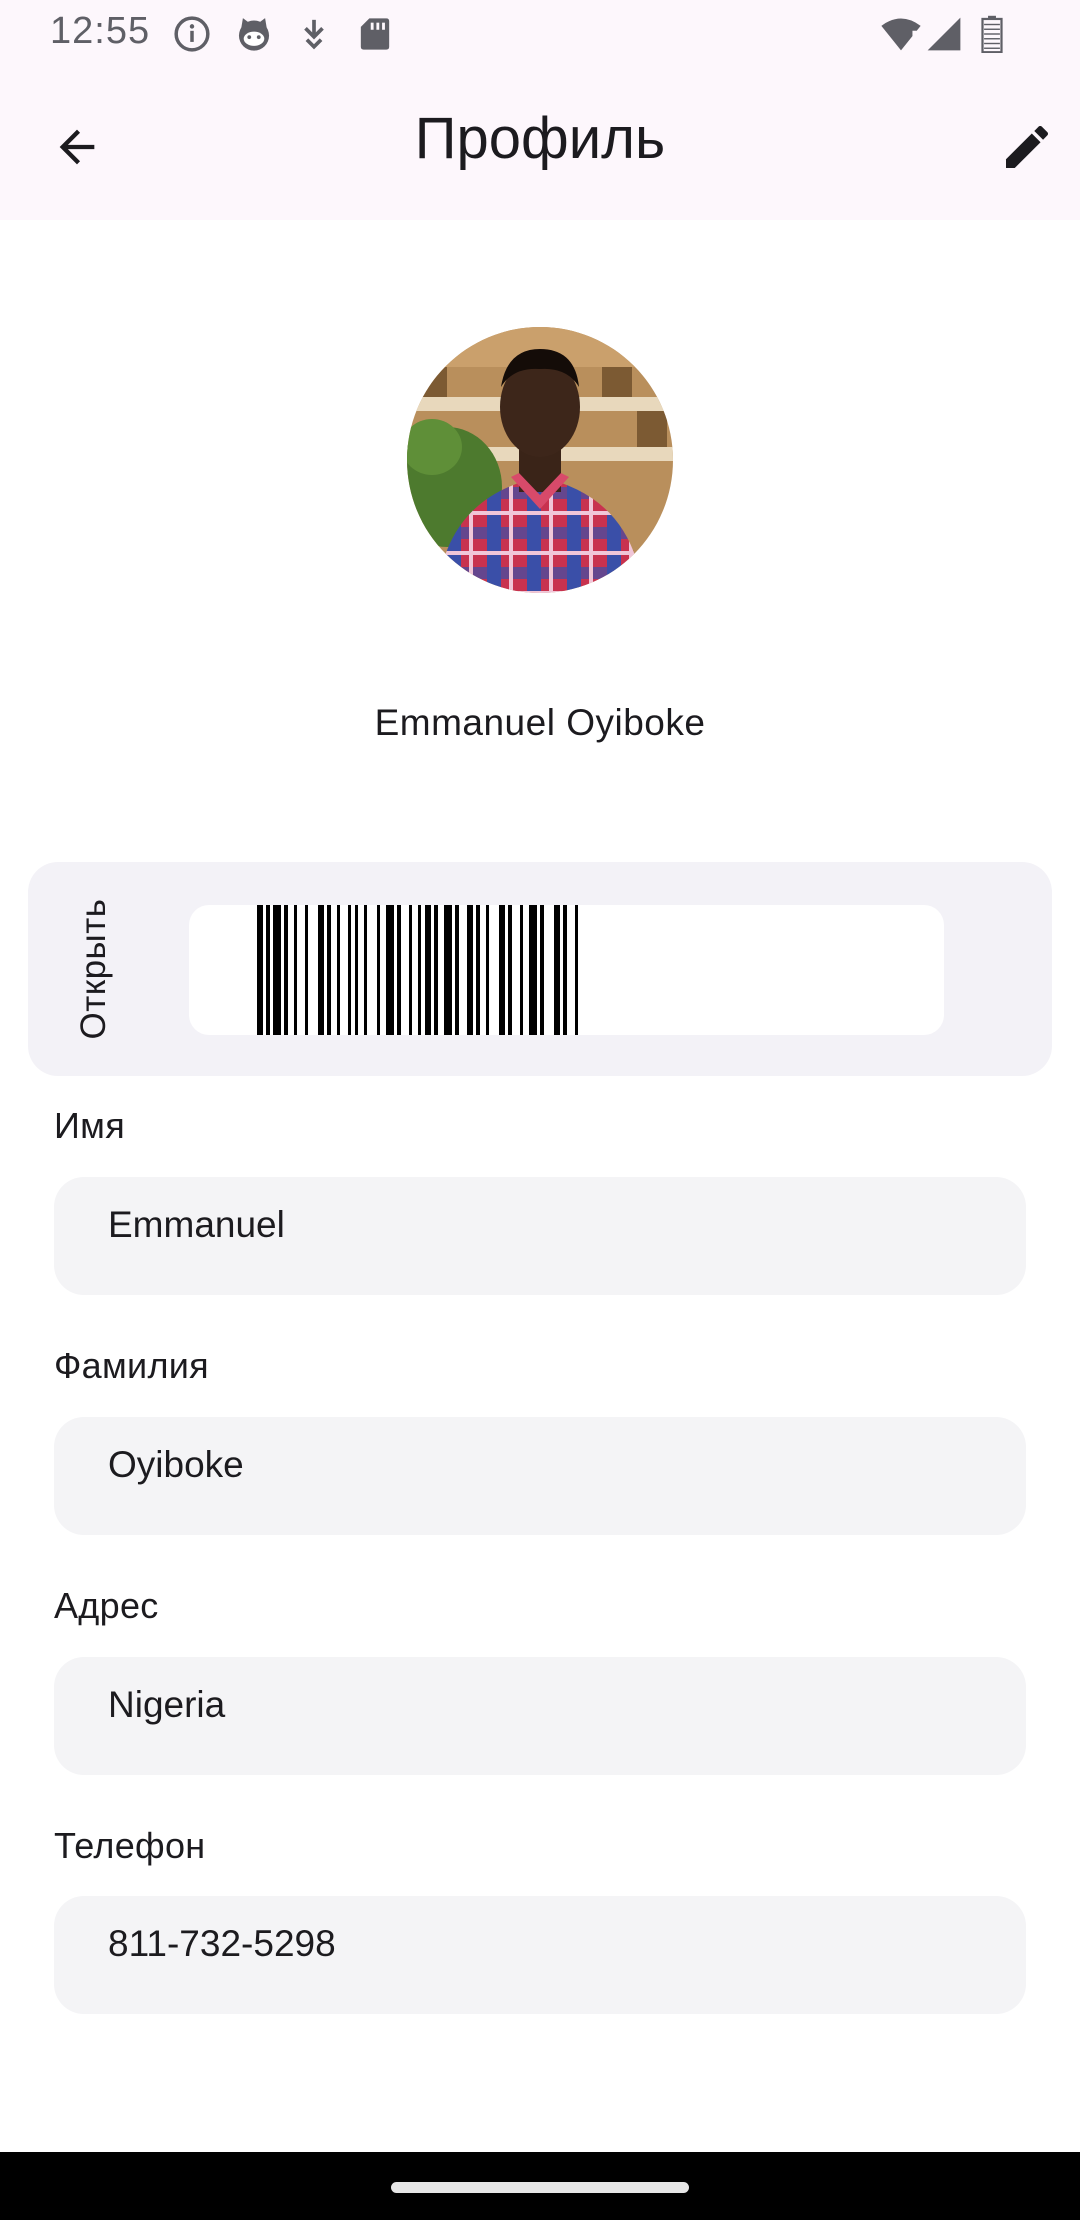  What do you see at coordinates (901, 34) in the screenshot?
I see `wifi-alert-icon` at bounding box center [901, 34].